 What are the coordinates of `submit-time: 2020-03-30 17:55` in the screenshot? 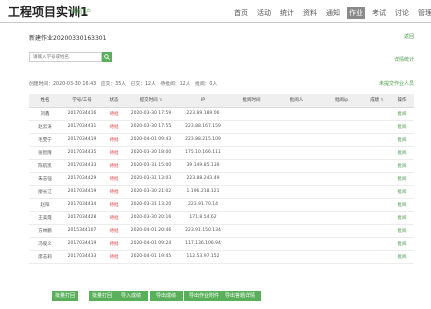 It's located at (151, 127).